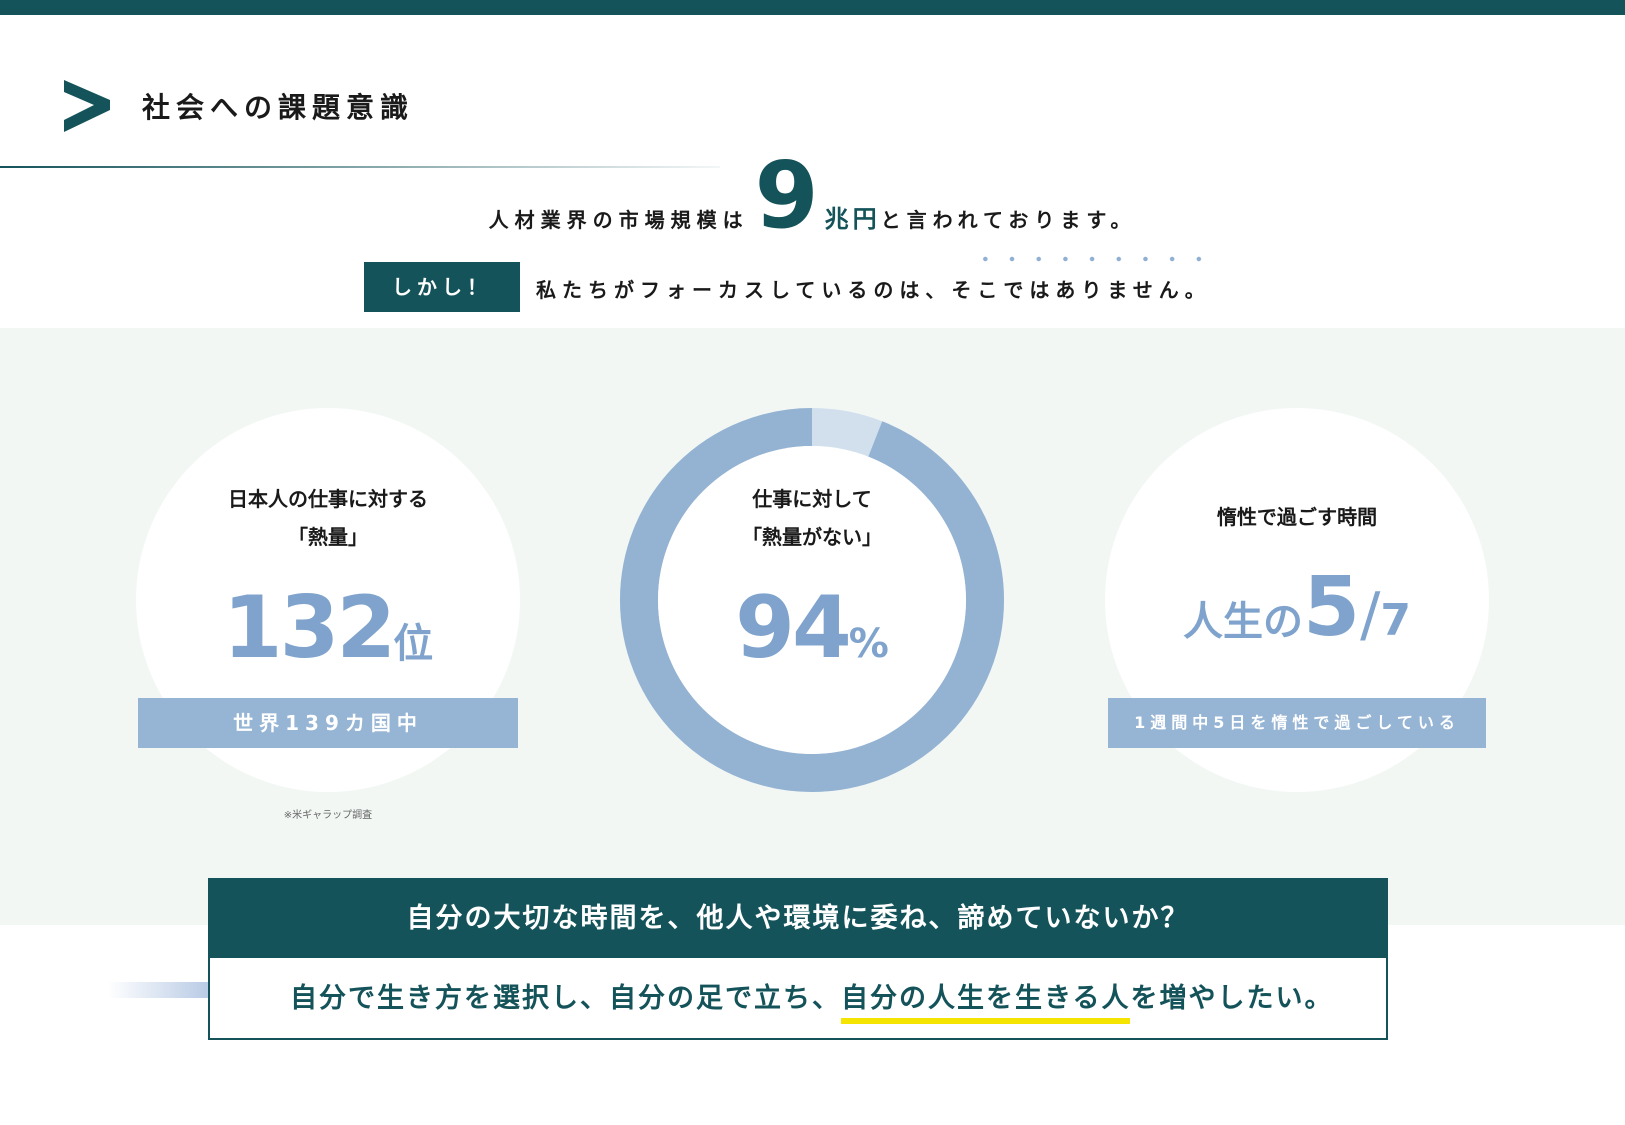 The image size is (1625, 1125). What do you see at coordinates (786, 195) in the screenshot?
I see `market-size-number: 9` at bounding box center [786, 195].